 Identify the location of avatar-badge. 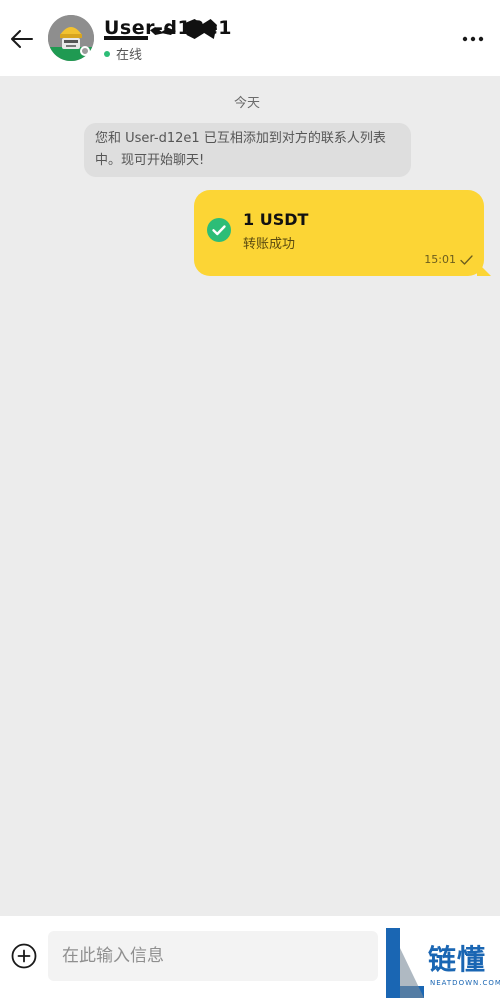
(85, 51).